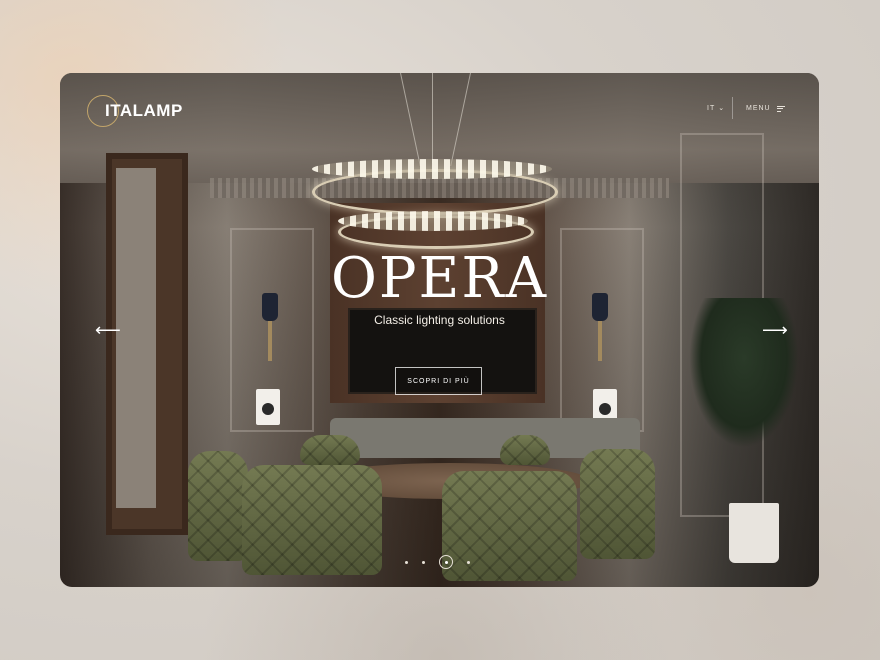 The image size is (880, 660). I want to click on menu-label: MENU, so click(758, 108).